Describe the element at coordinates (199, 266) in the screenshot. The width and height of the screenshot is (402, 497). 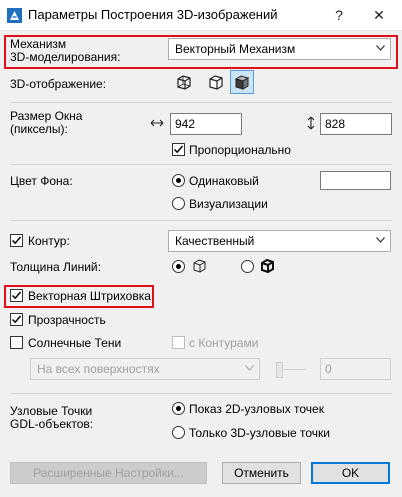
I see `thin-line-box-icon` at that location.